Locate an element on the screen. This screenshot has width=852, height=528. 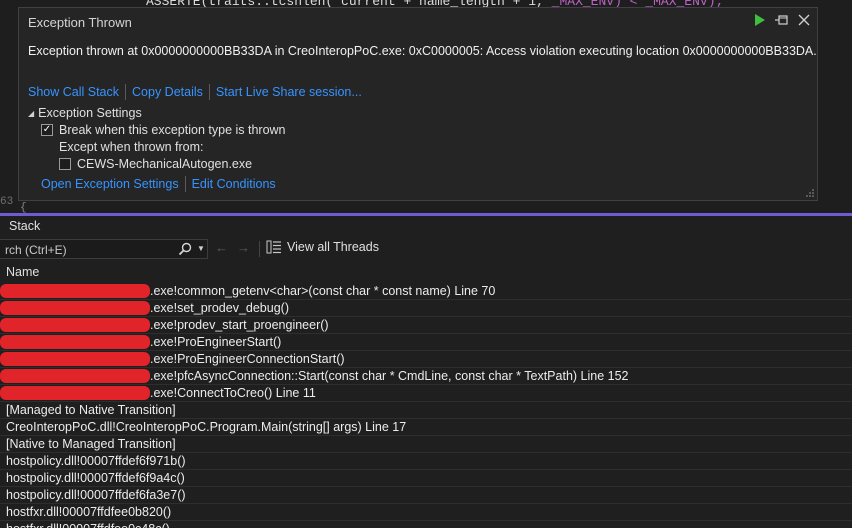
call-stack-toolbar: rch (Ctrl+E) ▼ ← → View all Threads is located at coordinates (426, 250).